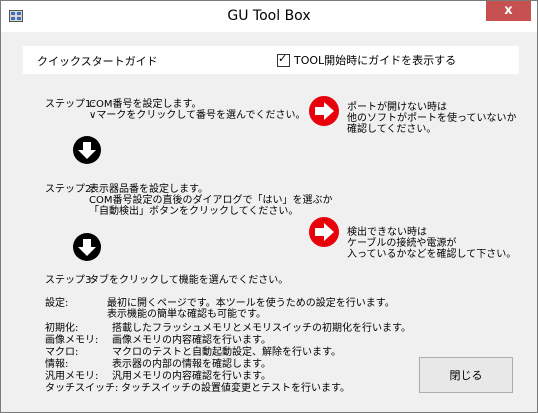 The width and height of the screenshot is (538, 413). What do you see at coordinates (72, 340) in the screenshot?
I see `desc-label-image-memory: 画像メモリ:` at bounding box center [72, 340].